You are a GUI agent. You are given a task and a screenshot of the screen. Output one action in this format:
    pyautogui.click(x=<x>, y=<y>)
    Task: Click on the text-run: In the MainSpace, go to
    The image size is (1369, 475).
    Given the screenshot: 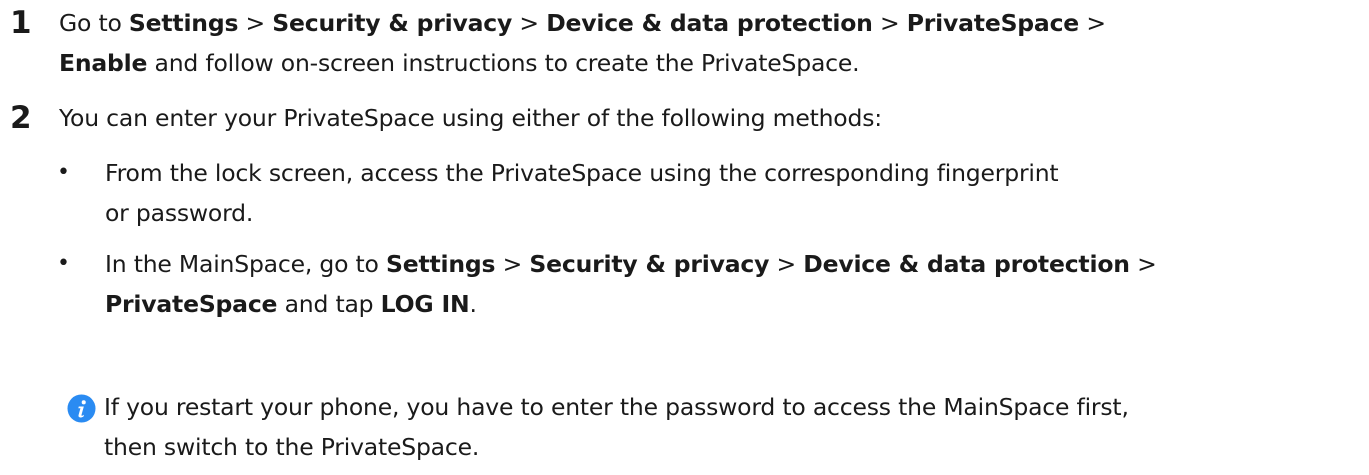 What is the action you would take?
    pyautogui.click(x=246, y=264)
    